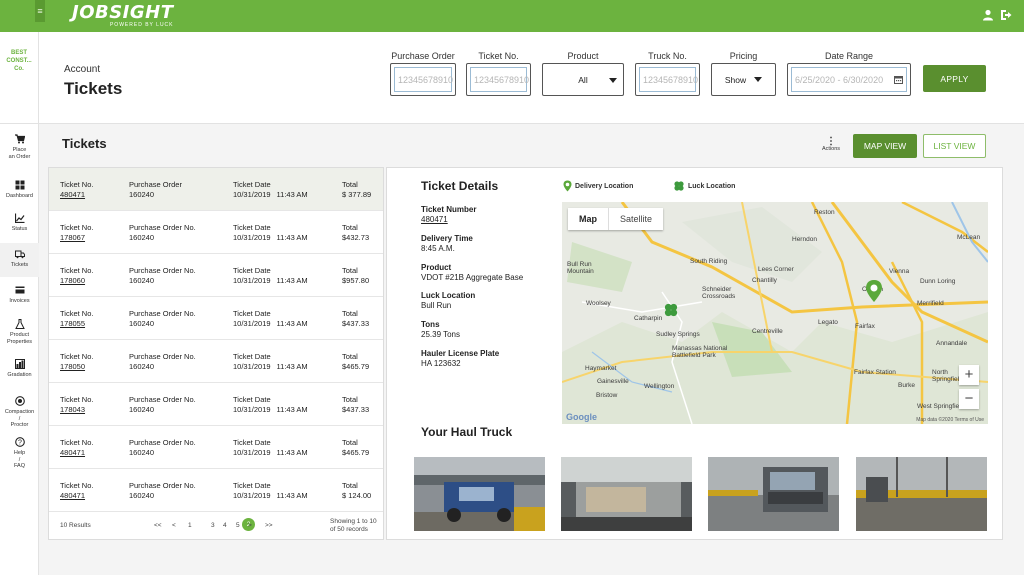 The image size is (1024, 575). I want to click on truck-no-field: 12345678910, so click(667, 79).